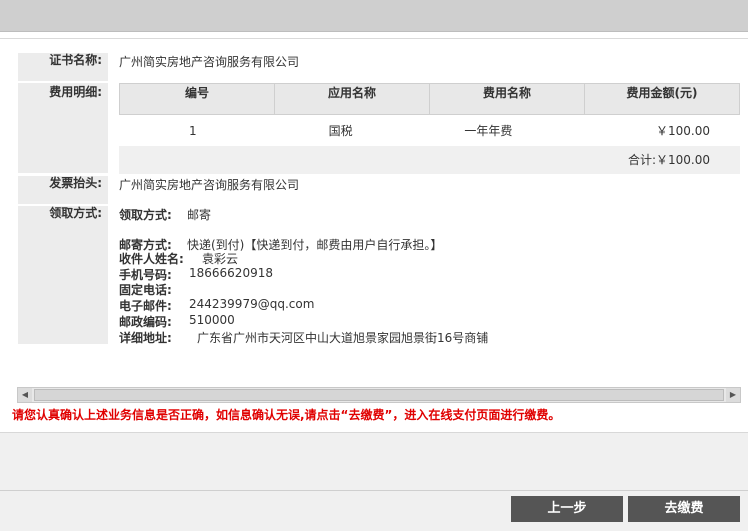  Describe the element at coordinates (145, 306) in the screenshot. I see `email-label: 电子邮件:` at that location.